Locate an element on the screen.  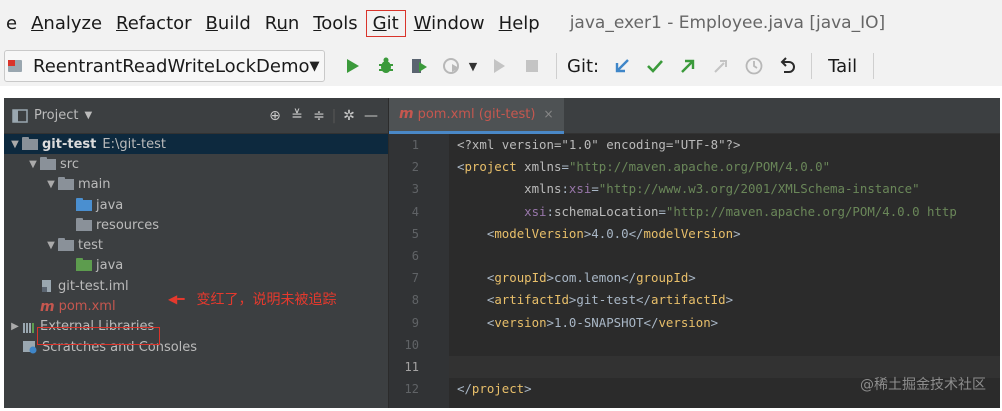
project-header: Project ▼ ⊕ ≚ ≑ | ✲ — is located at coordinates (196, 116).